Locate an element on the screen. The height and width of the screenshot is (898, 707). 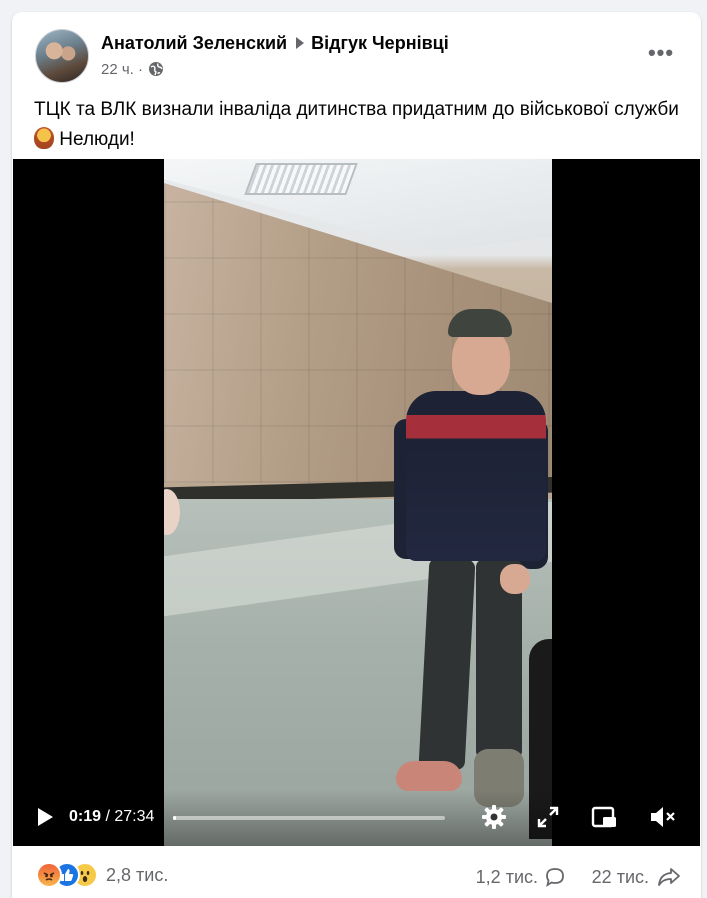
triangle-right-icon is located at coordinates (300, 43).